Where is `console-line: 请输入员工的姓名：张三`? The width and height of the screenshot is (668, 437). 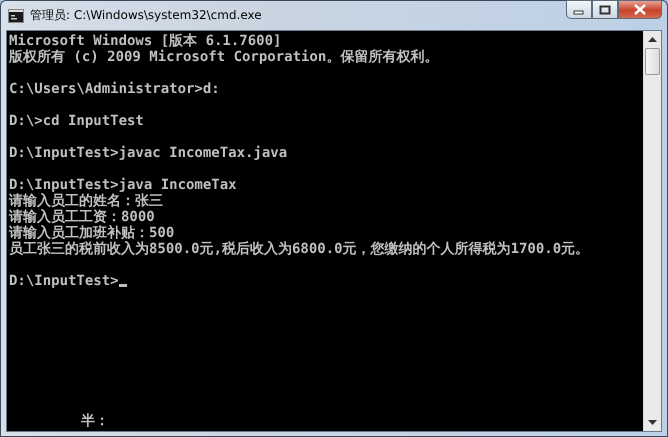
console-line: 请输入员工的姓名：张三 is located at coordinates (86, 201).